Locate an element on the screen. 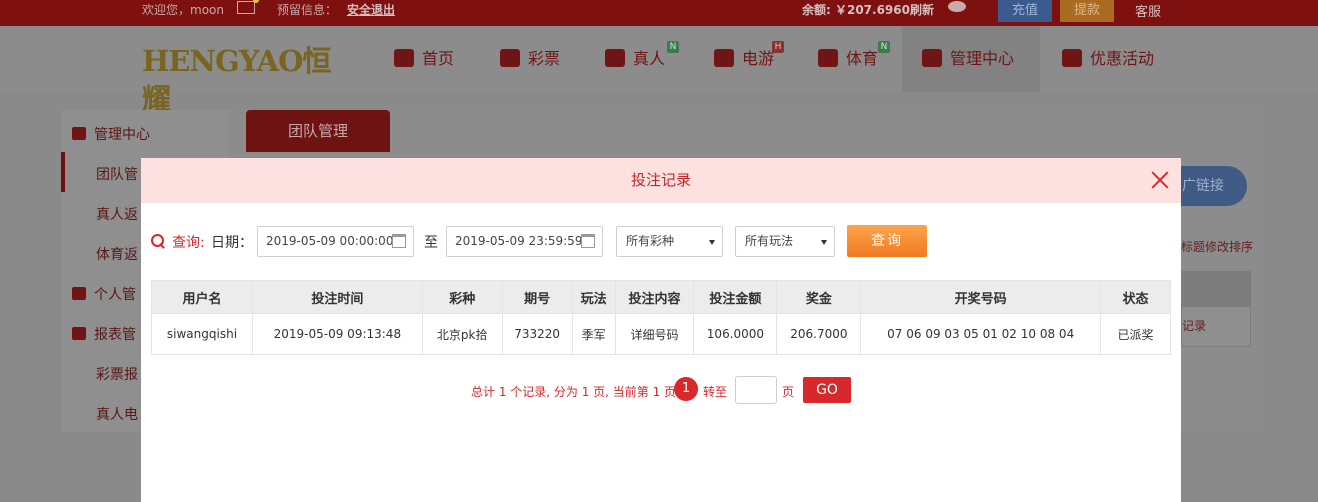  cell-prize: 206.7000 is located at coordinates (819, 334).